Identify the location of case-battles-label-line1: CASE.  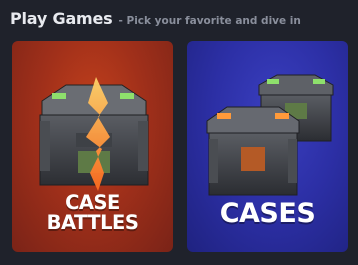
(92, 202).